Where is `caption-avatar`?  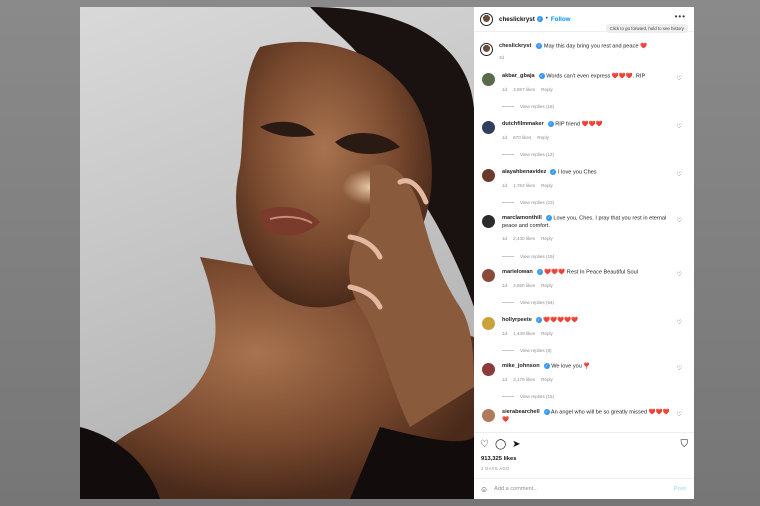
caption-avatar is located at coordinates (486, 49).